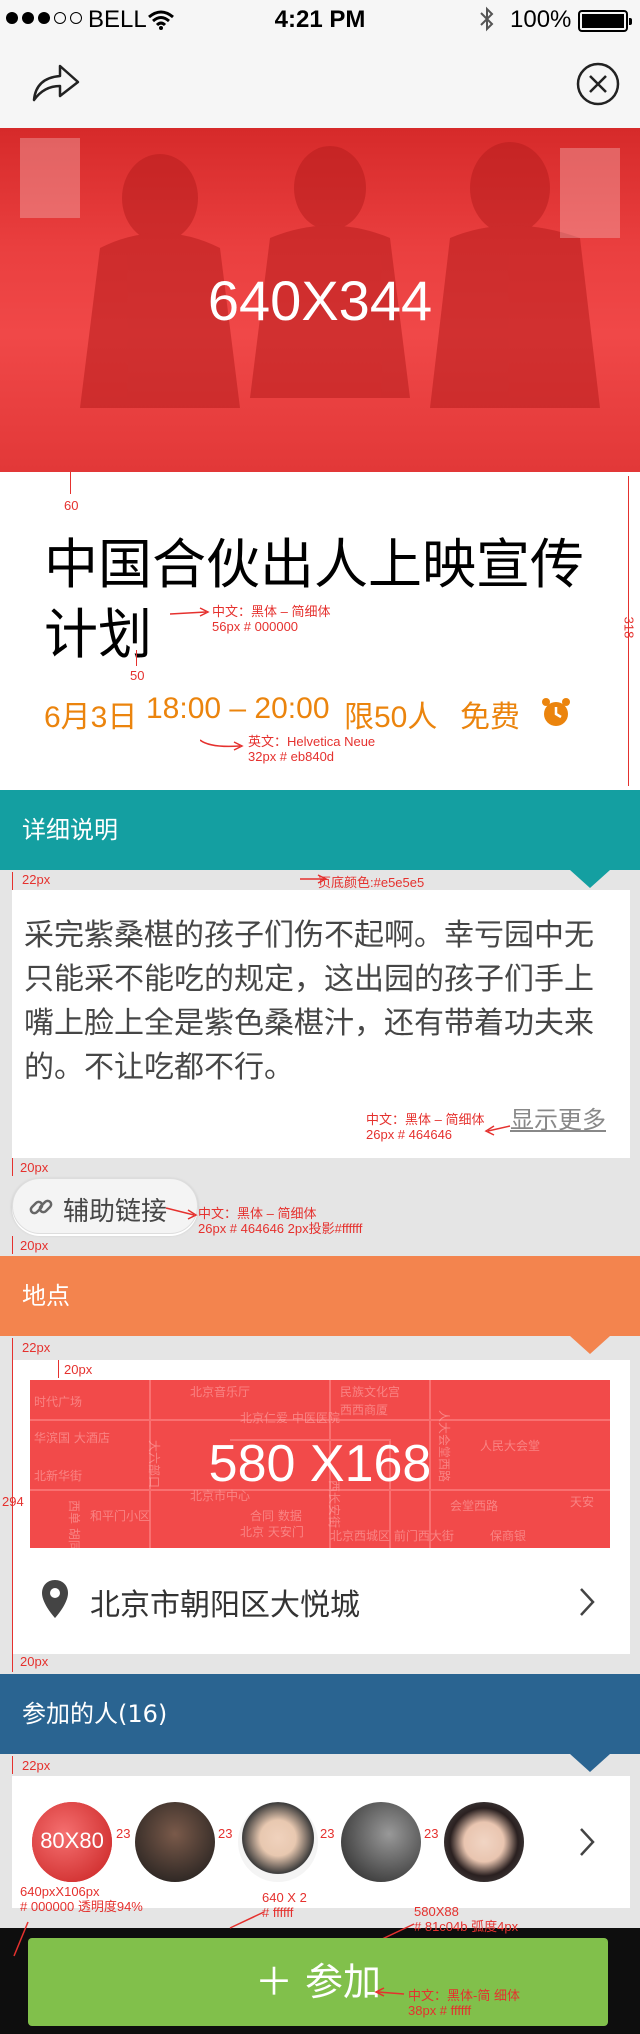 The image size is (640, 2034). I want to click on close-icon, so click(598, 84).